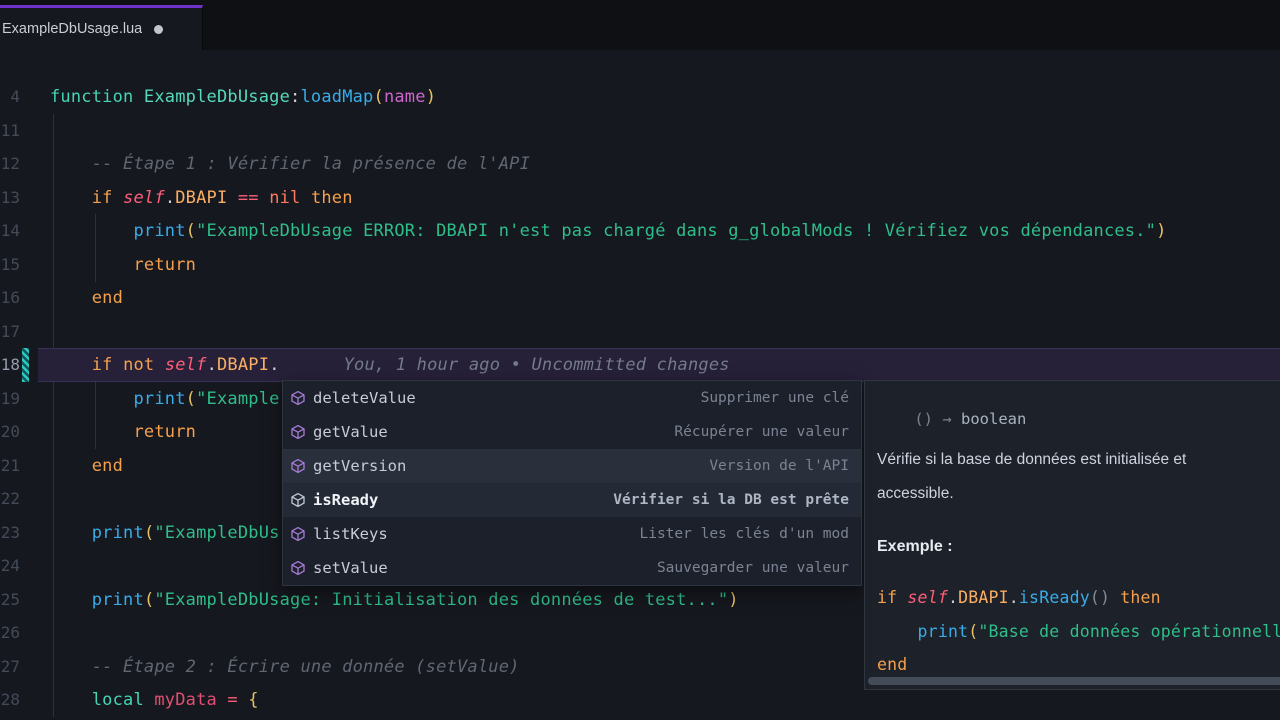  Describe the element at coordinates (1129, 631) in the screenshot. I see `token-str: "Base de données opérationnelle` at that location.